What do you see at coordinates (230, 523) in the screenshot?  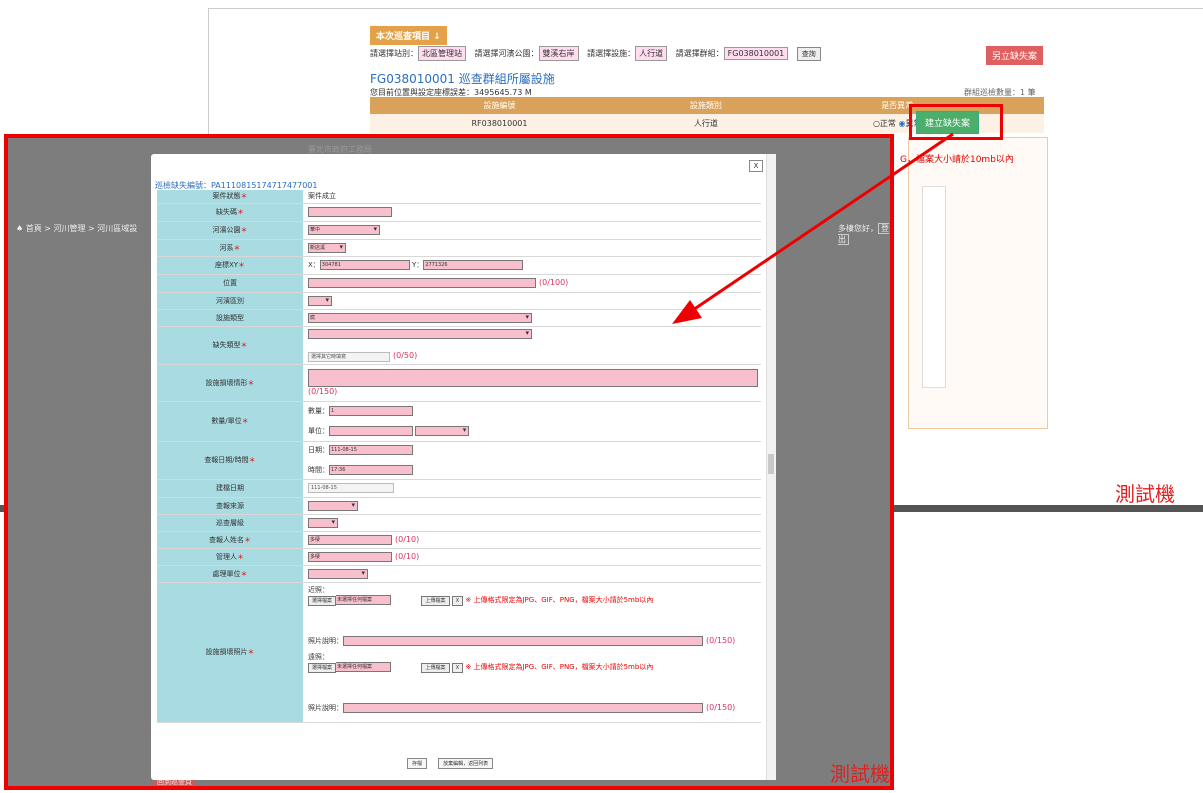 I see `label-level: 巡查層級` at bounding box center [230, 523].